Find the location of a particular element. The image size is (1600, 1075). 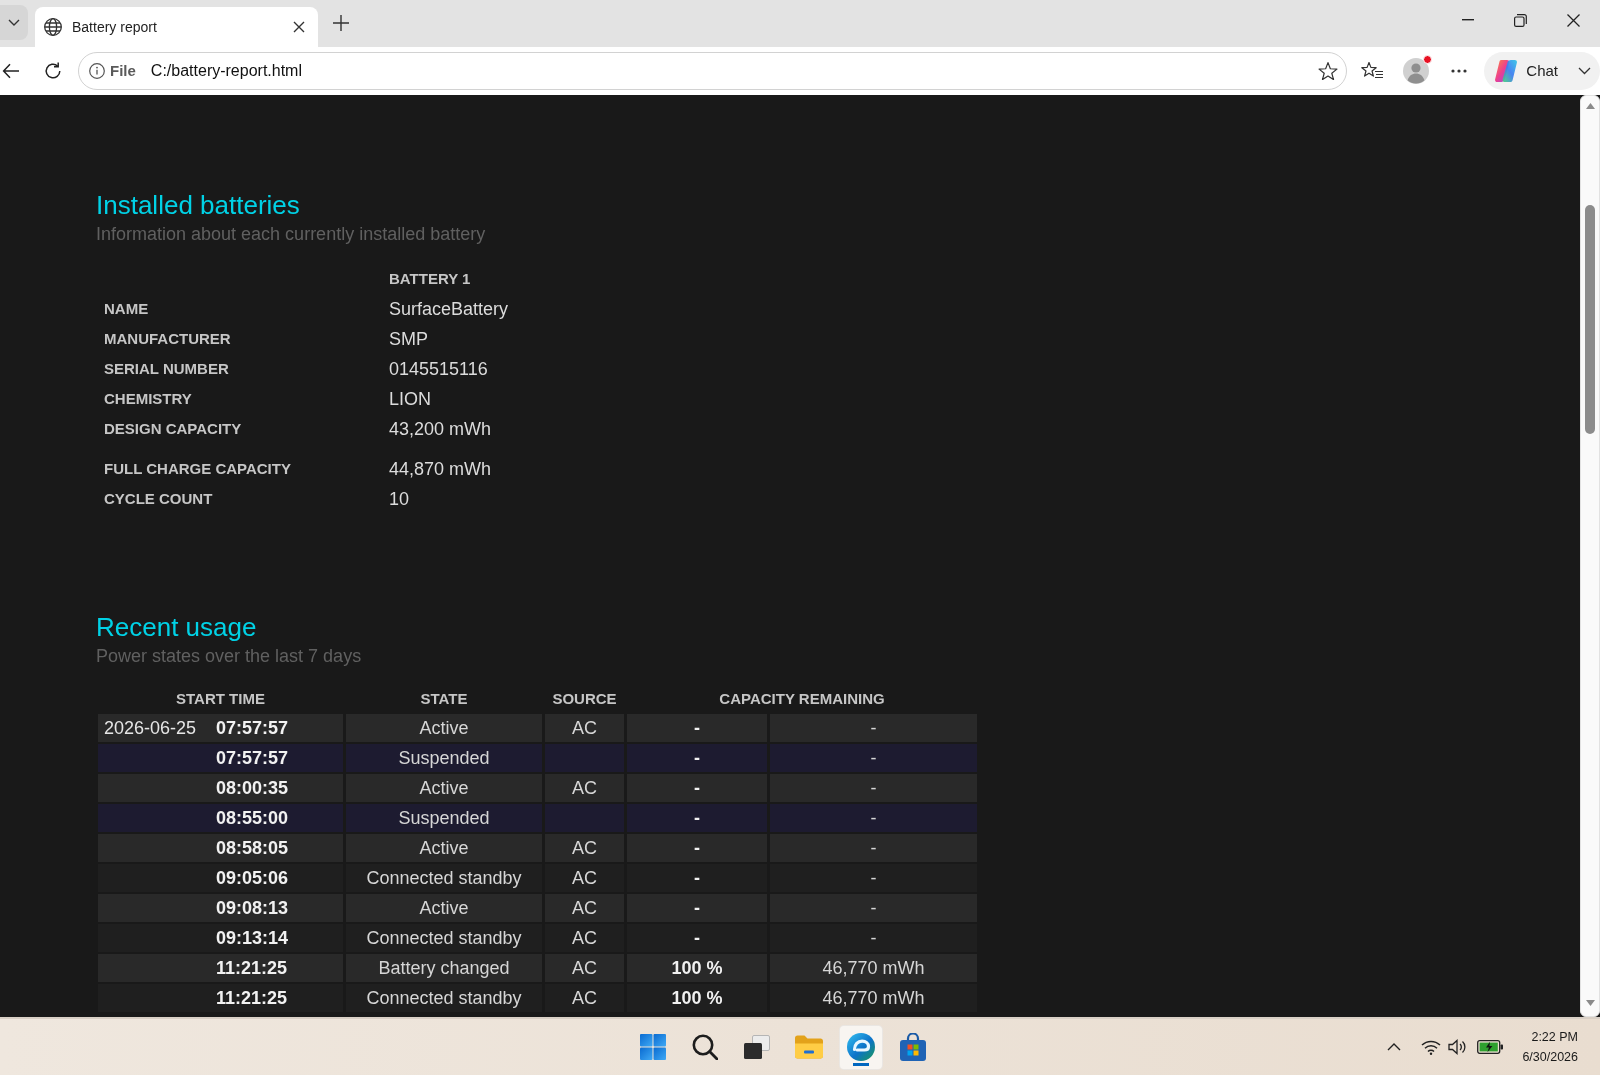

clock-date: 6/30/2026 is located at coordinates (1550, 1057).